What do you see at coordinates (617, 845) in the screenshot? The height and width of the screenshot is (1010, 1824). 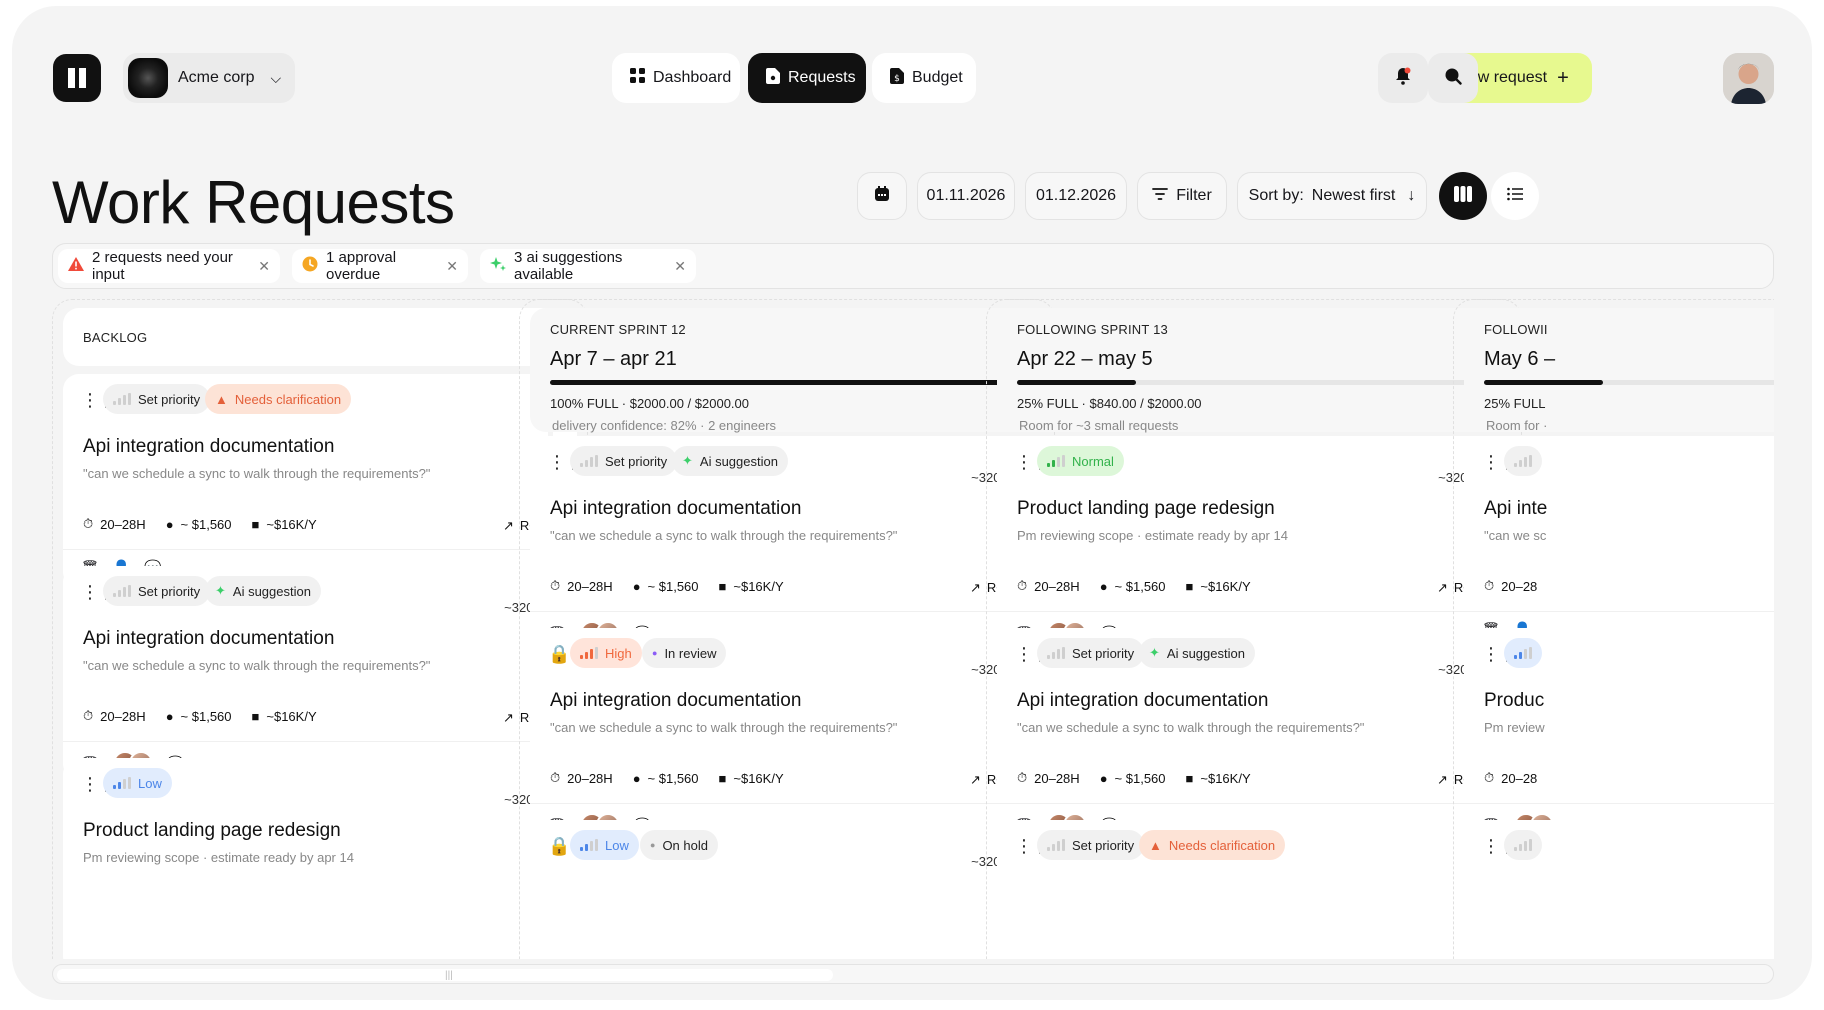 I see `priority-label: Low` at bounding box center [617, 845].